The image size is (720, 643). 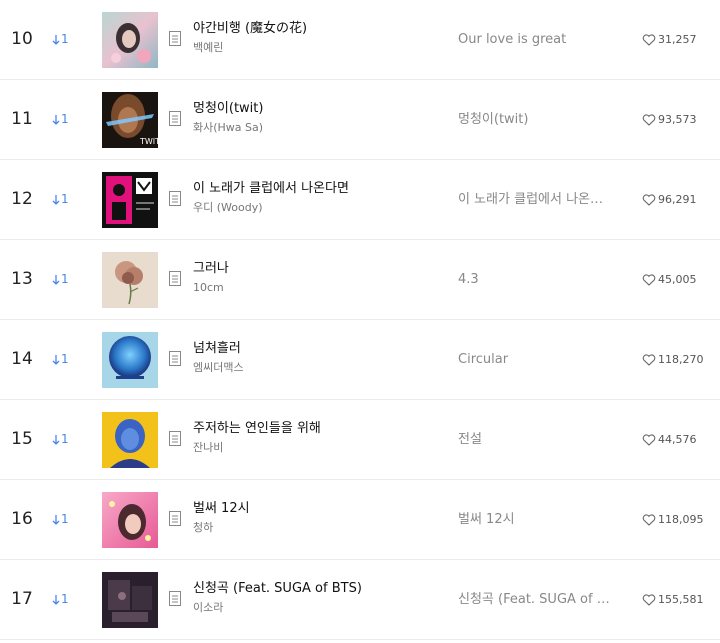 I want to click on album-name: 벌써 12시, so click(x=538, y=519).